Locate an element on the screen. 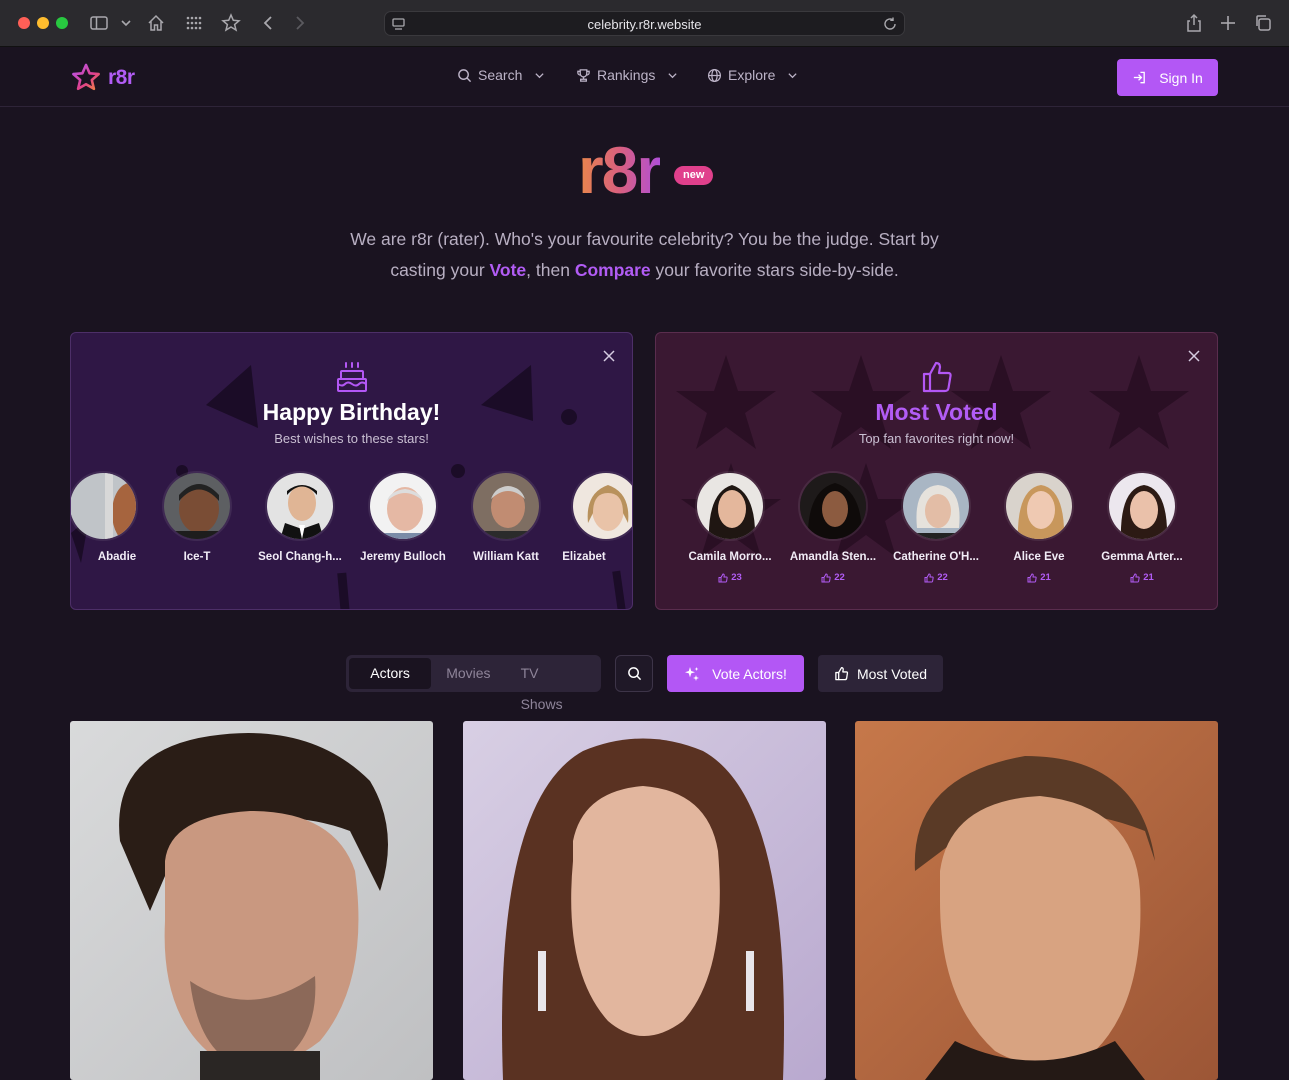  hero-text-2: , then is located at coordinates (550, 270).